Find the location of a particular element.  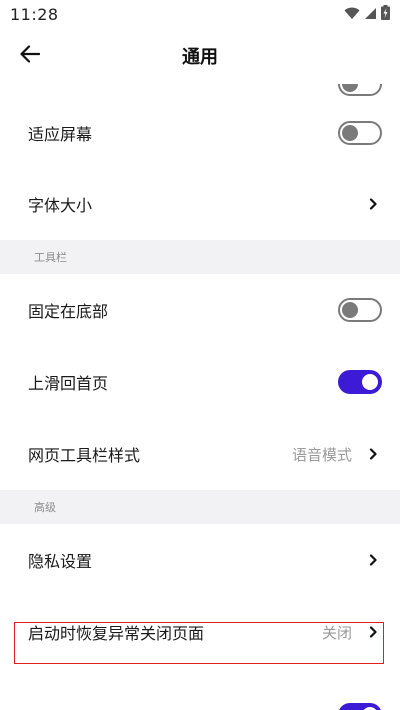

signal-icon is located at coordinates (370, 14).